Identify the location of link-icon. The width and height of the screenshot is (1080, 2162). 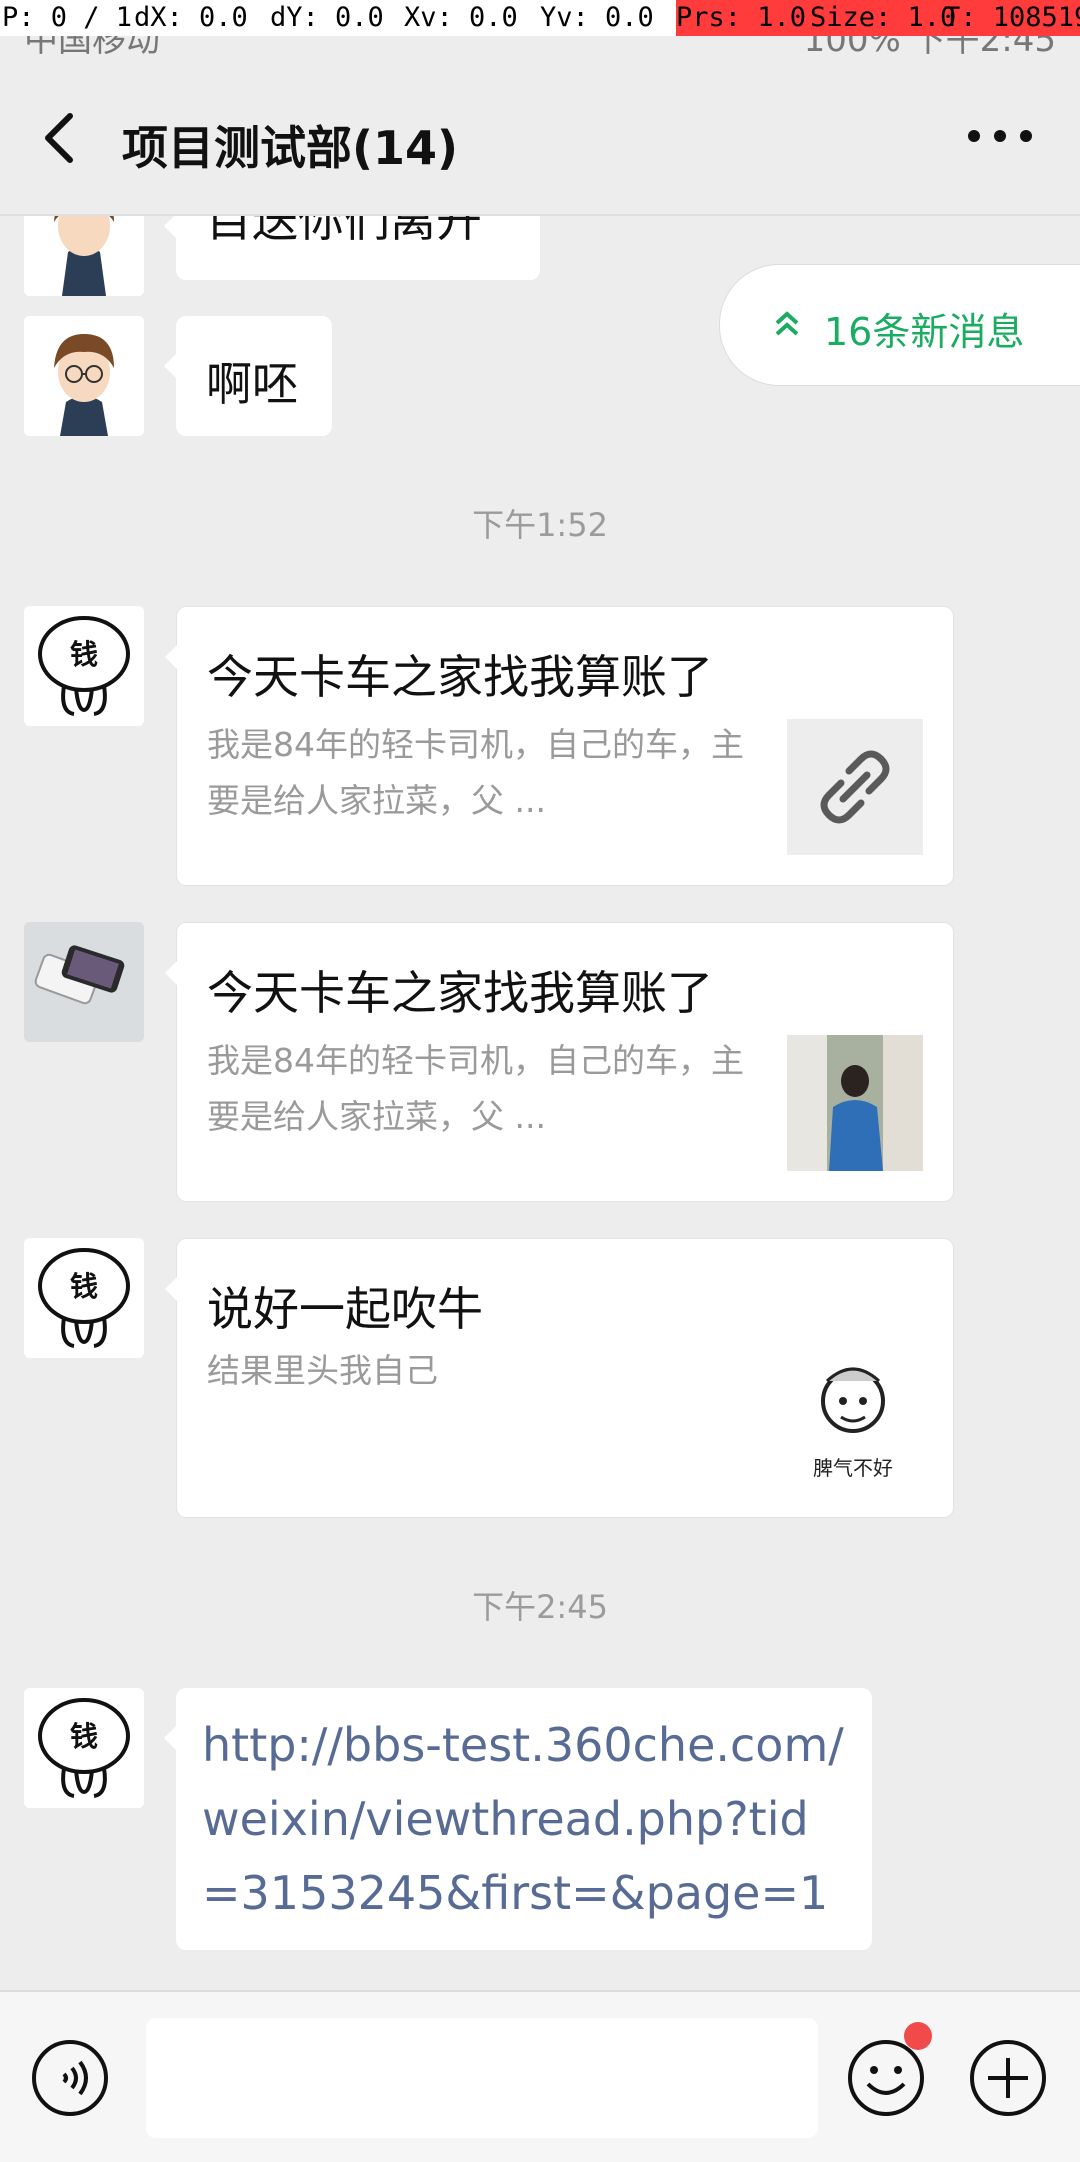
(855, 787).